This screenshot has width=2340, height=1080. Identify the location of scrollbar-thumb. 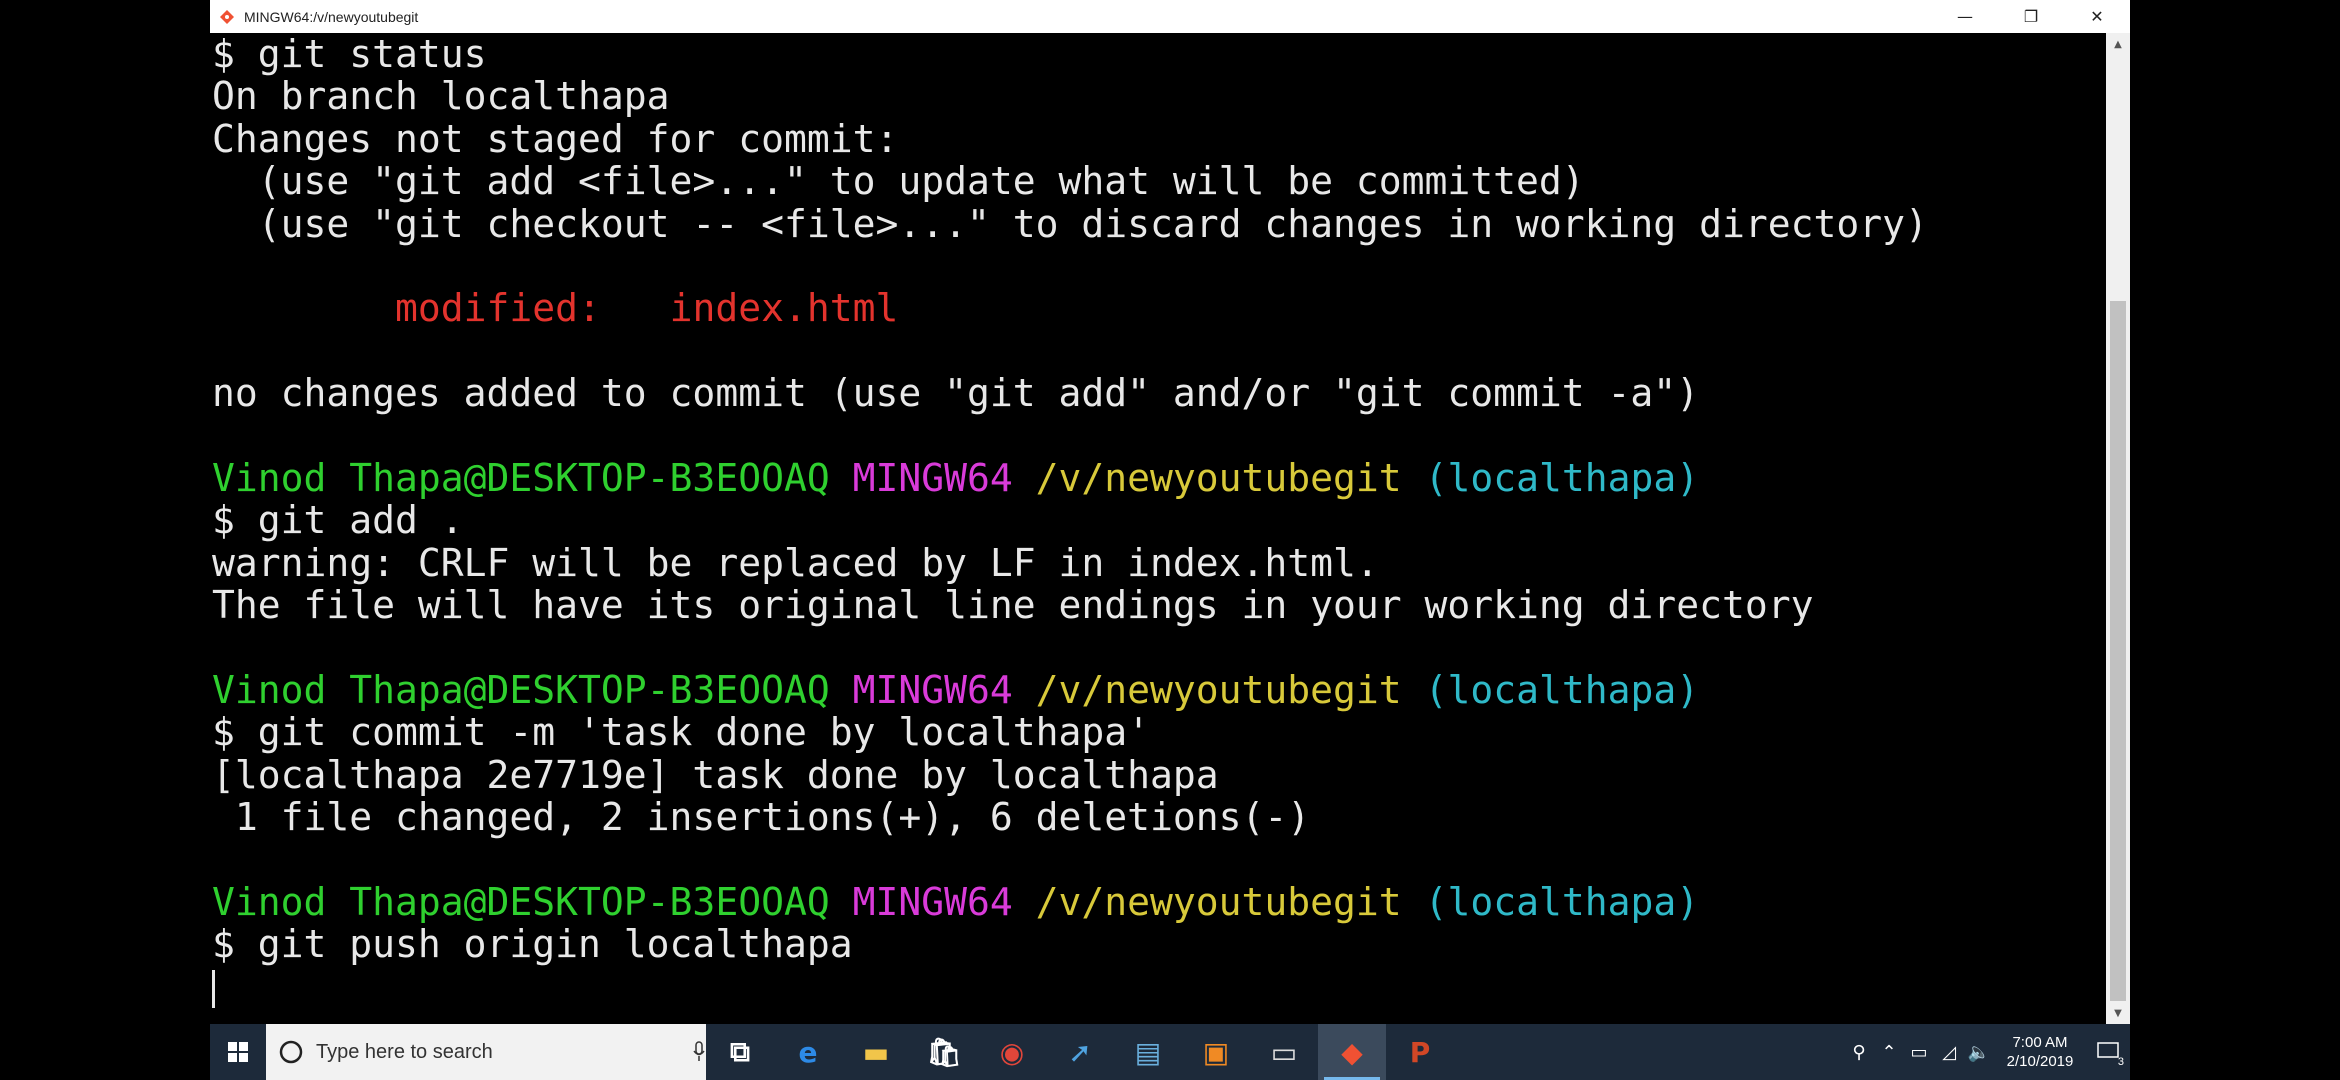
(2118, 651).